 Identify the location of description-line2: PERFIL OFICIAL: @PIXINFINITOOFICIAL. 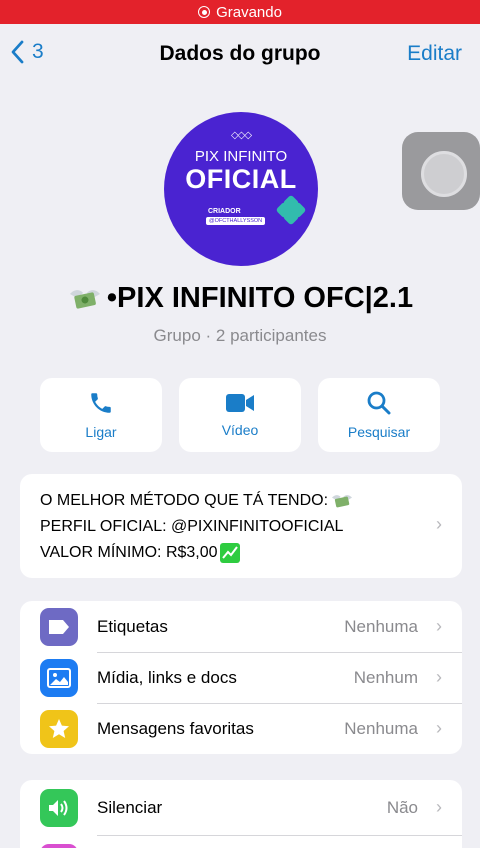
(192, 526).